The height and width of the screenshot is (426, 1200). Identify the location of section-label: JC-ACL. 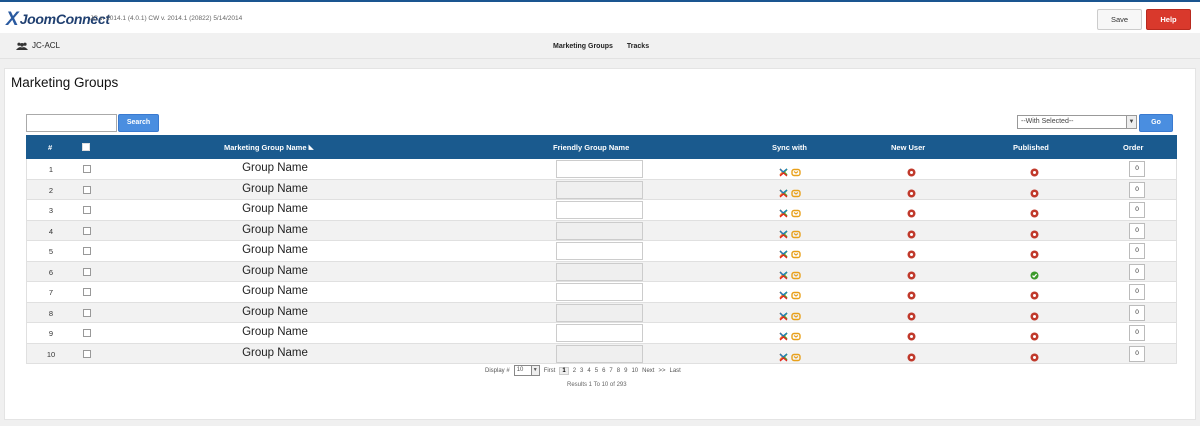
(38, 45).